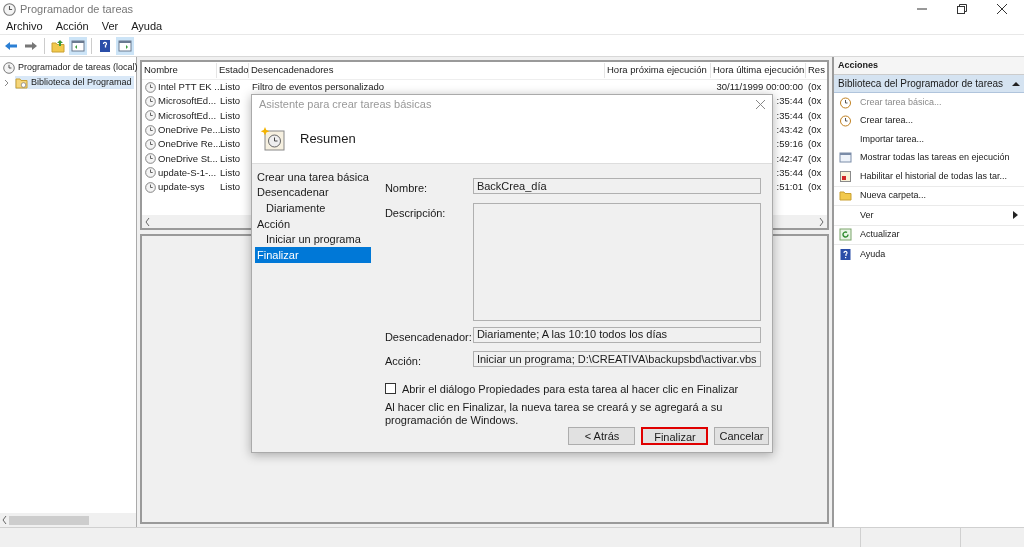 This screenshot has width=1024, height=547. Describe the element at coordinates (759, 87) in the screenshot. I see `table-cell-text: 30/11/1999 00:00:00` at that location.